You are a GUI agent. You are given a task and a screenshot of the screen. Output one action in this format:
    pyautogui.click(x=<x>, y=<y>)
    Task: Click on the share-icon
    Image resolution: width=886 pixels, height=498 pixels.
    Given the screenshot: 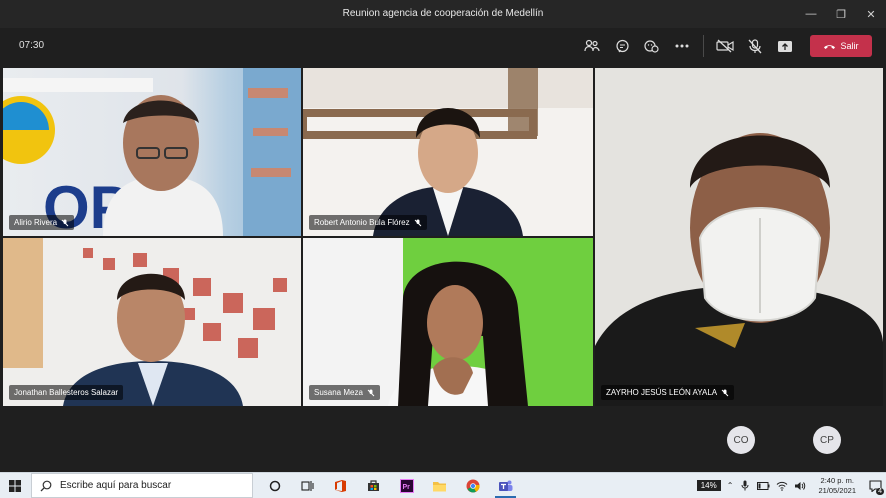 What is the action you would take?
    pyautogui.click(x=785, y=46)
    